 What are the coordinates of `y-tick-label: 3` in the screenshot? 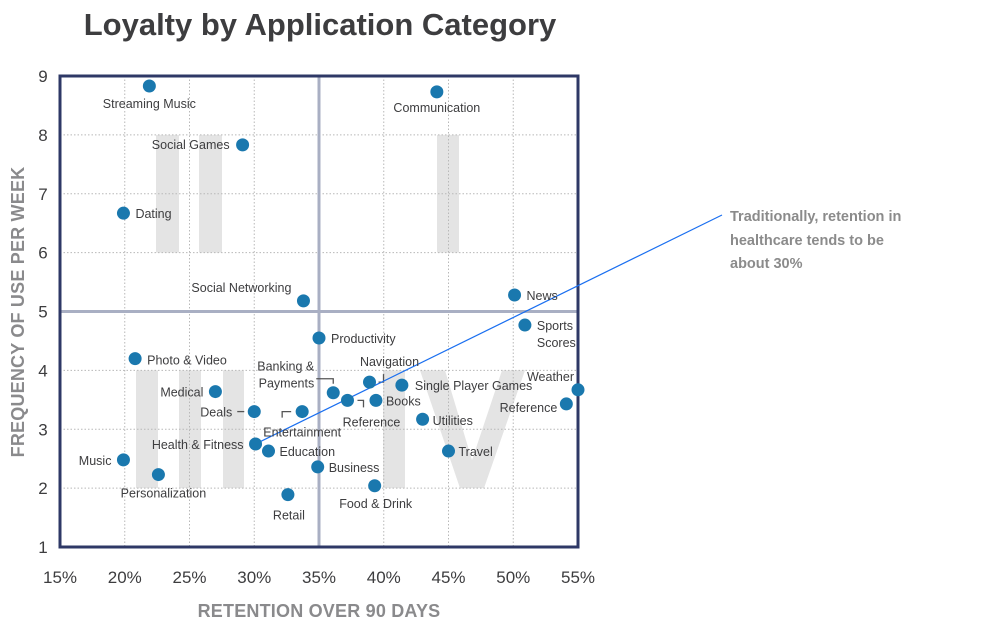 It's located at (42, 429).